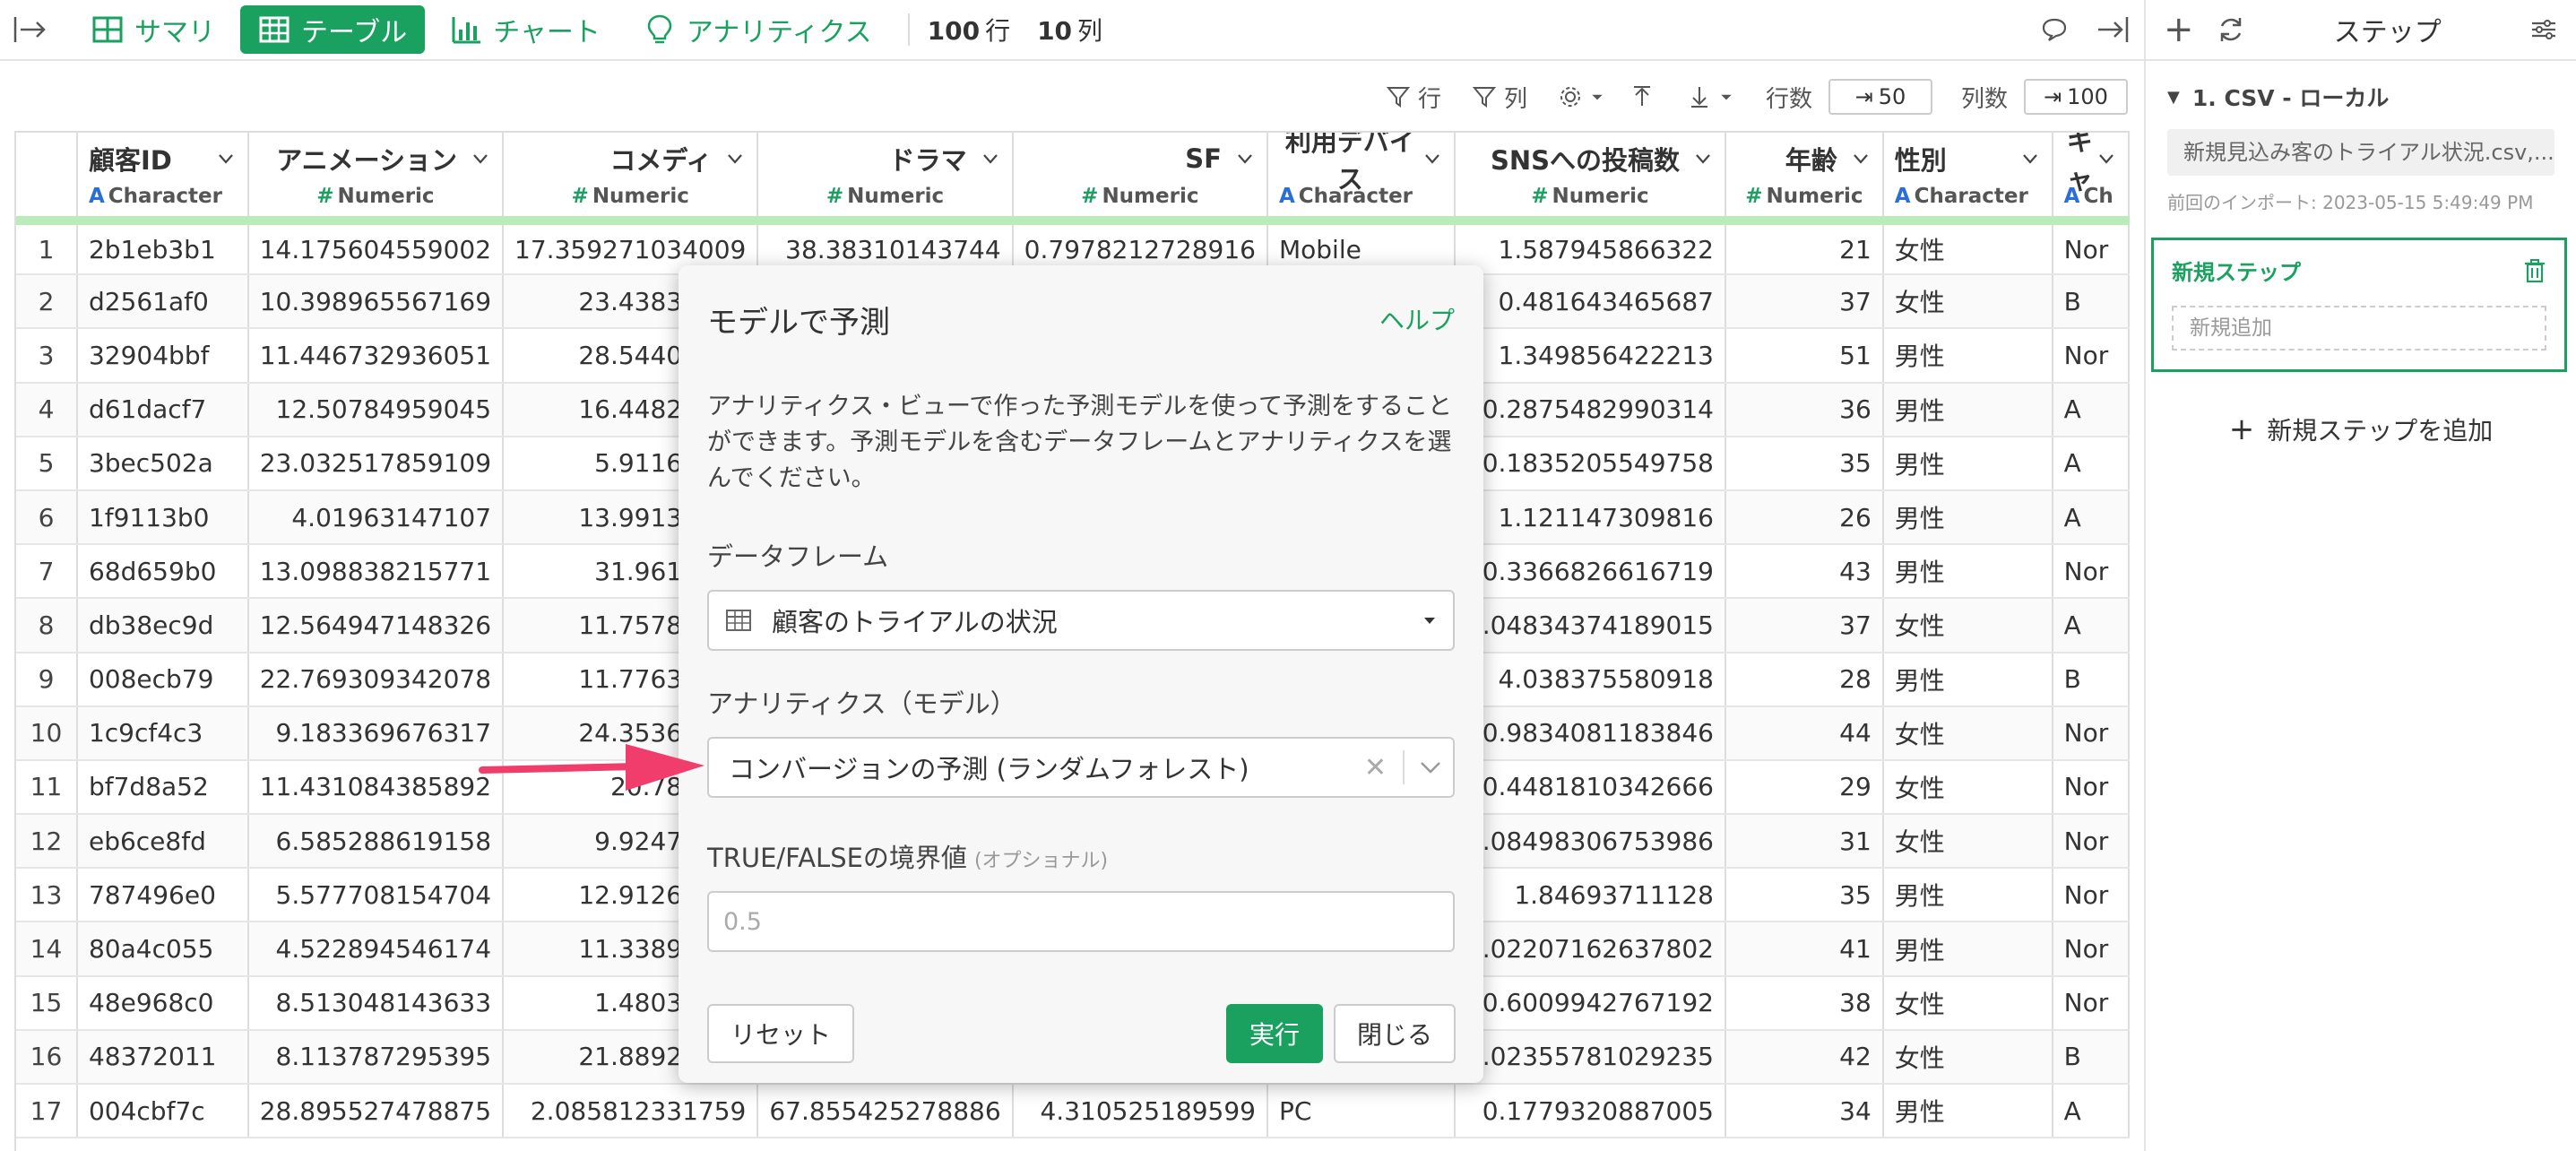 This screenshot has width=2576, height=1151. What do you see at coordinates (1581, 96) in the screenshot?
I see `settings-dropdown` at bounding box center [1581, 96].